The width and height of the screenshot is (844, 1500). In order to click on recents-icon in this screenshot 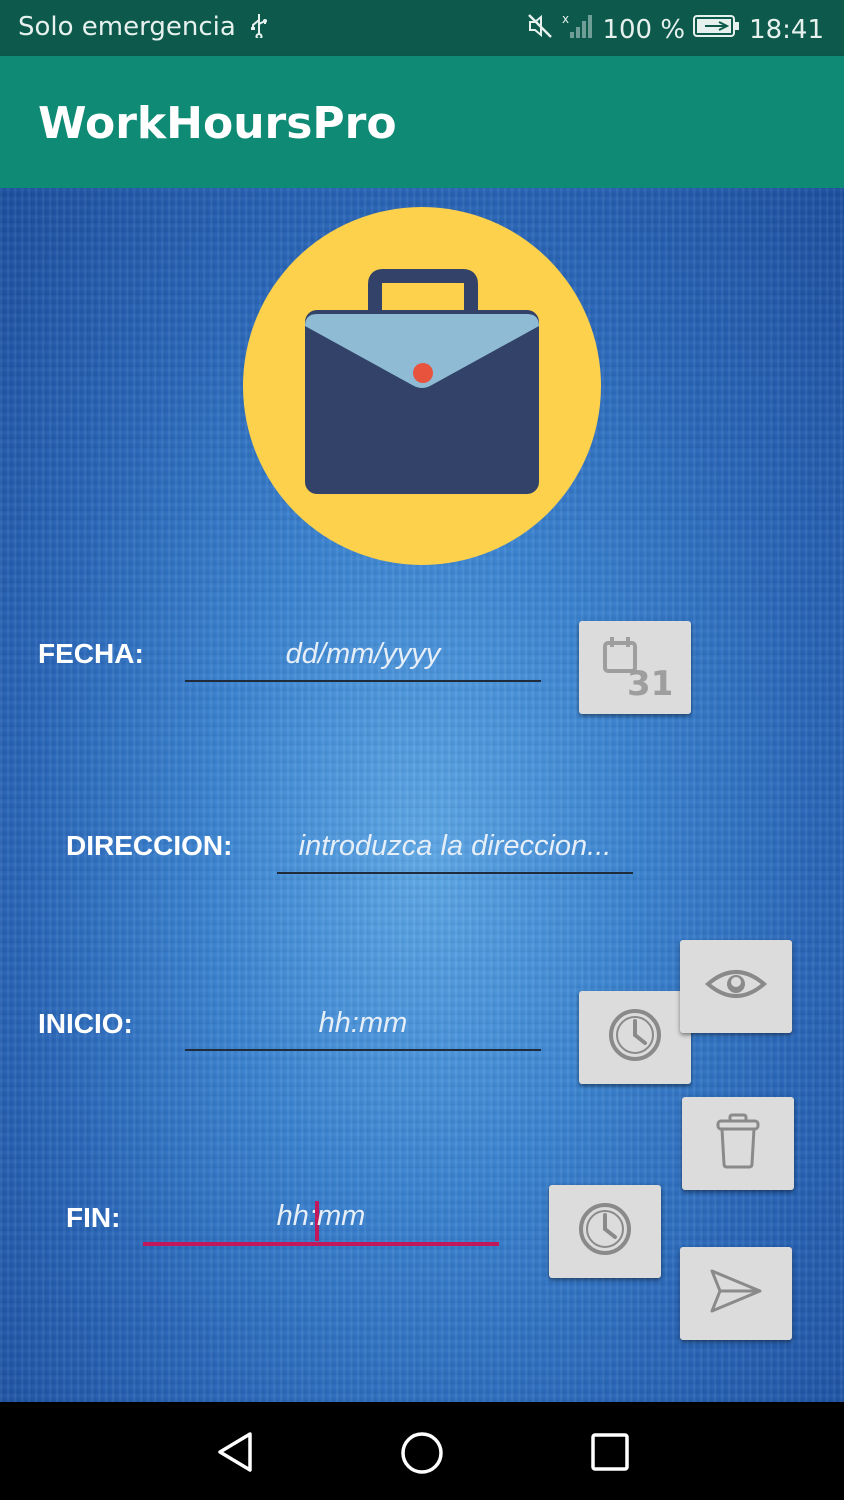, I will do `click(610, 1452)`.